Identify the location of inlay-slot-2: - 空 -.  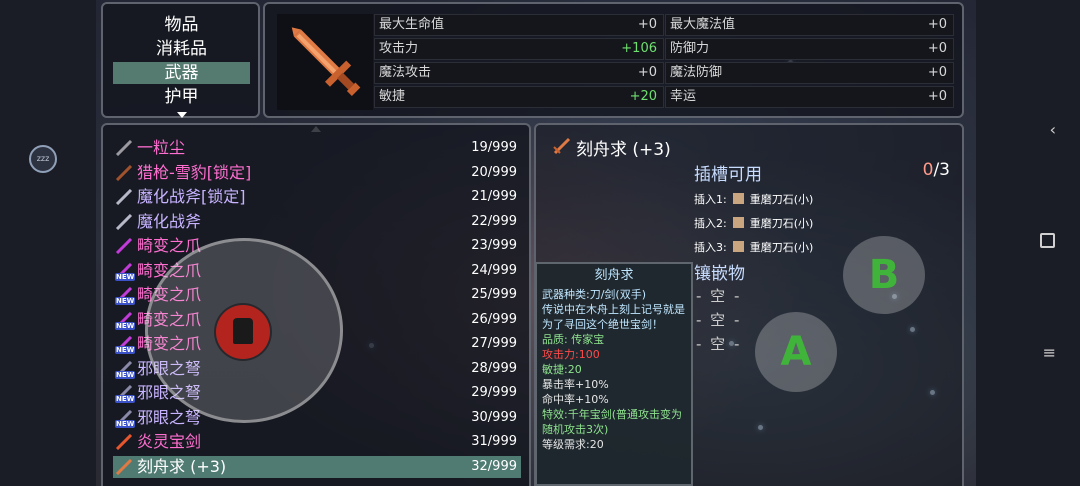
(718, 319).